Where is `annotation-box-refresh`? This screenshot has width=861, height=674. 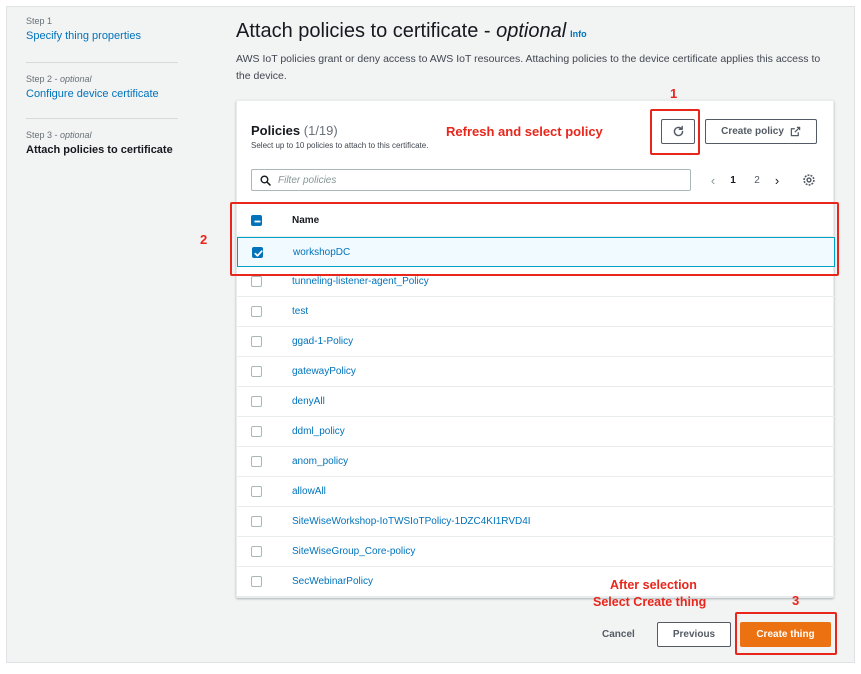 annotation-box-refresh is located at coordinates (675, 132).